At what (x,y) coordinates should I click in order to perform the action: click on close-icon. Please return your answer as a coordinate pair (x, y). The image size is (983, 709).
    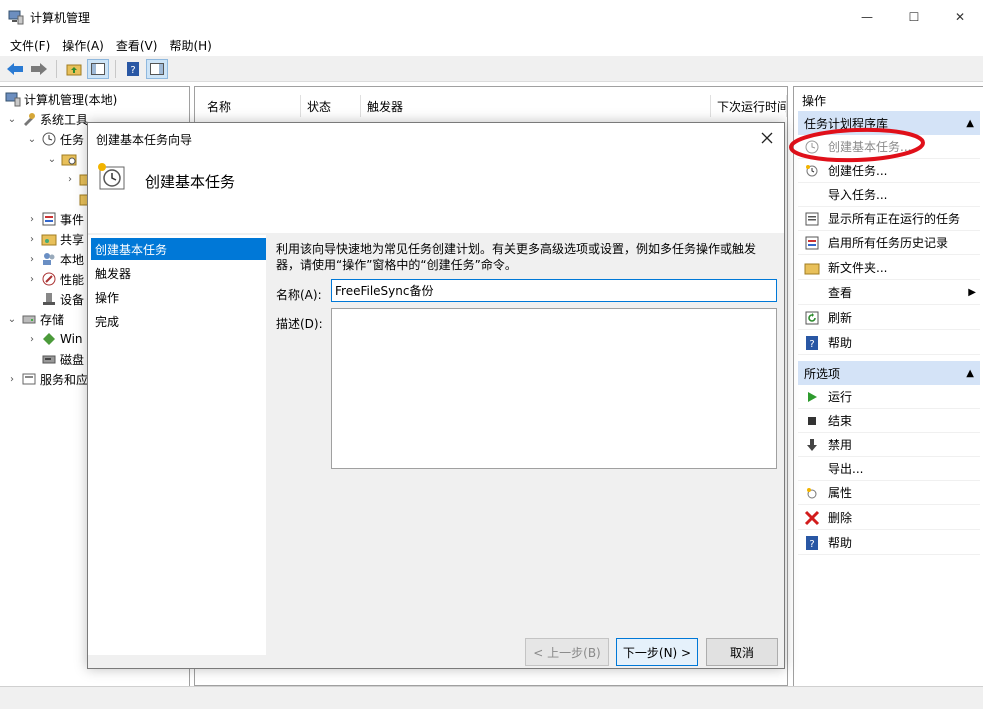
    Looking at the image, I should click on (767, 138).